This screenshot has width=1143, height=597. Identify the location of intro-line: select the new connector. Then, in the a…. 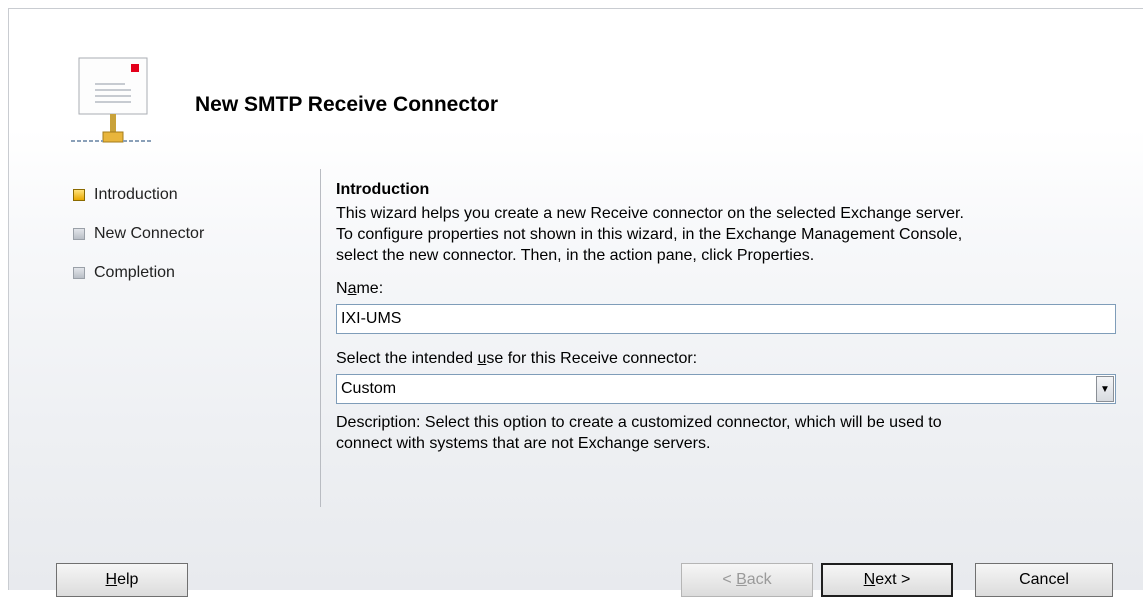
(575, 255).